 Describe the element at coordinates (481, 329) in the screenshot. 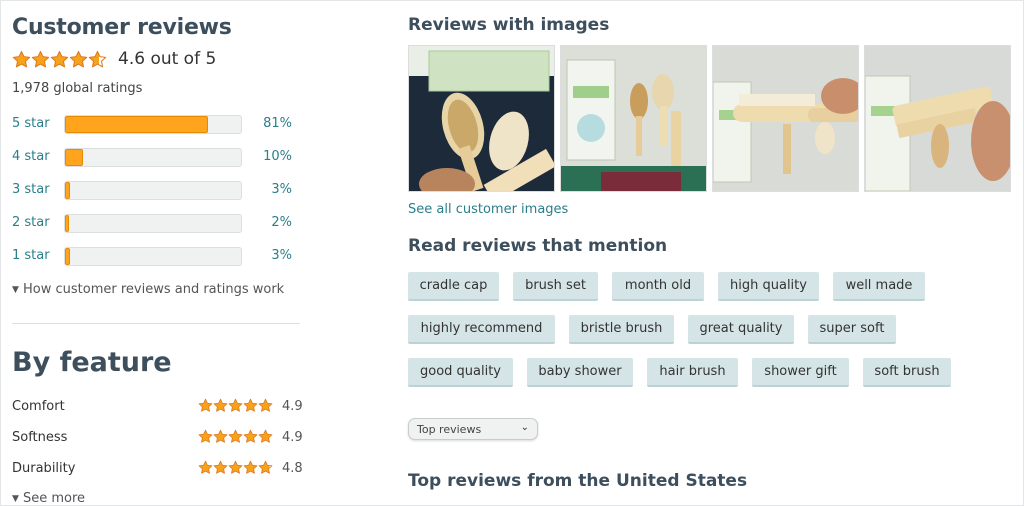

I see `mention-chip: highly recommend` at that location.